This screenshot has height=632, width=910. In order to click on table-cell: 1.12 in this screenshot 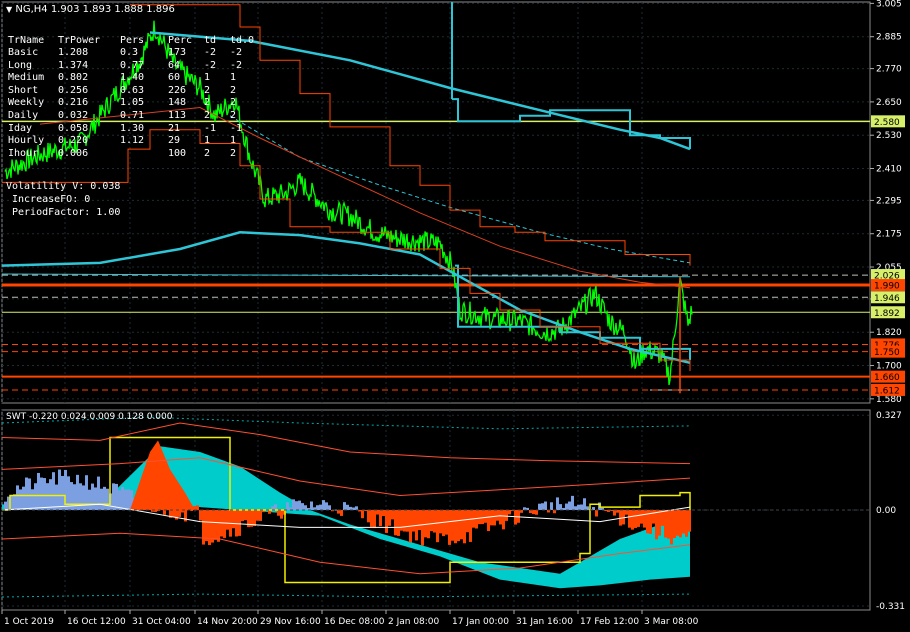, I will do `click(132, 141)`.